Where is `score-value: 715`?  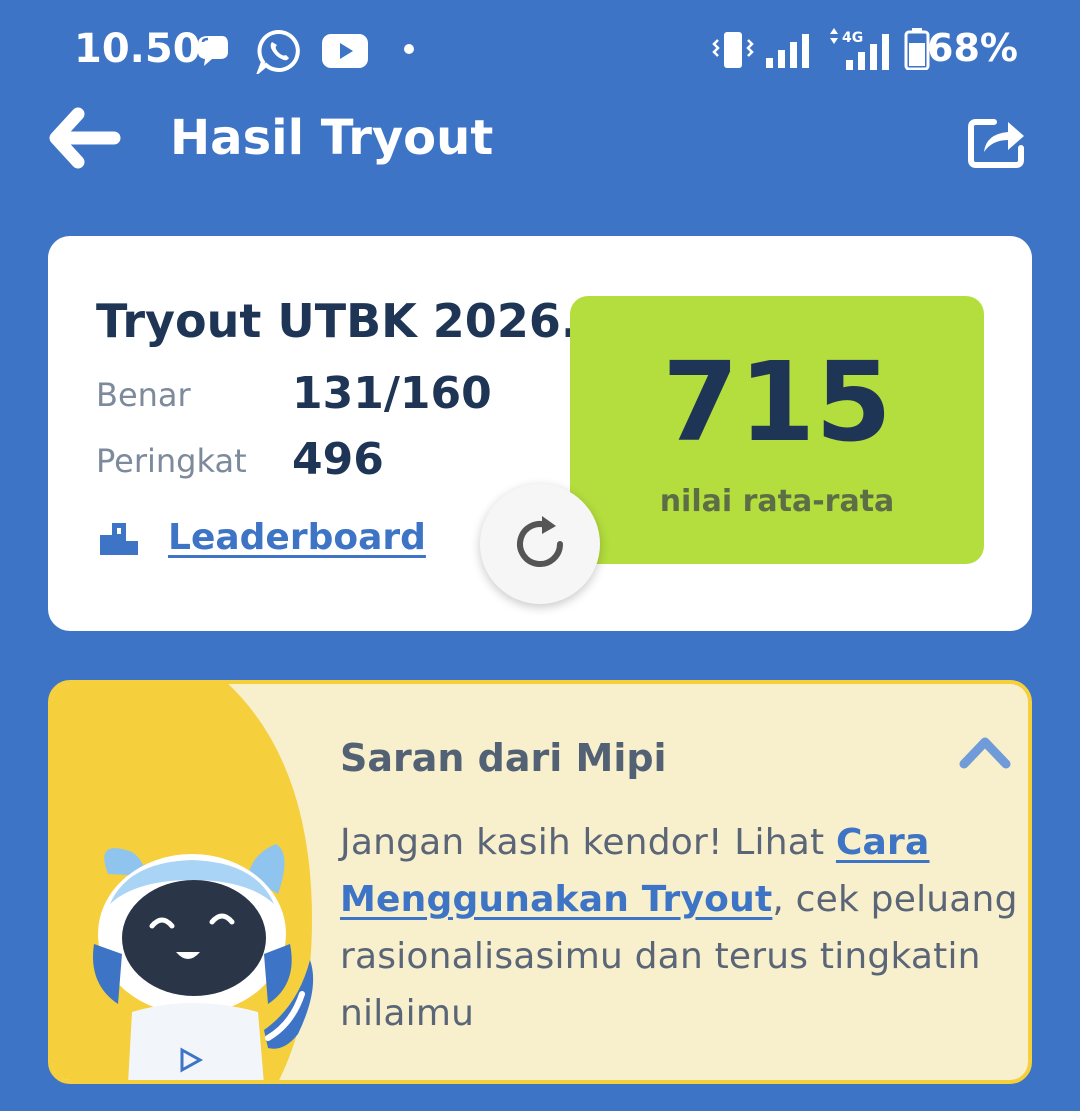 score-value: 715 is located at coordinates (777, 402).